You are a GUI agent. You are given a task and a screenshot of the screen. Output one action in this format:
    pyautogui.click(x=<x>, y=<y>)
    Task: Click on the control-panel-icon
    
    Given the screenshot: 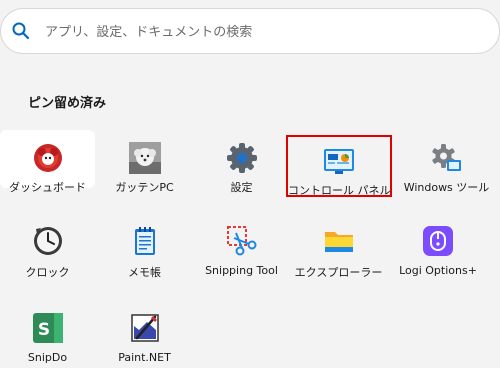 What is the action you would take?
    pyautogui.click(x=339, y=161)
    